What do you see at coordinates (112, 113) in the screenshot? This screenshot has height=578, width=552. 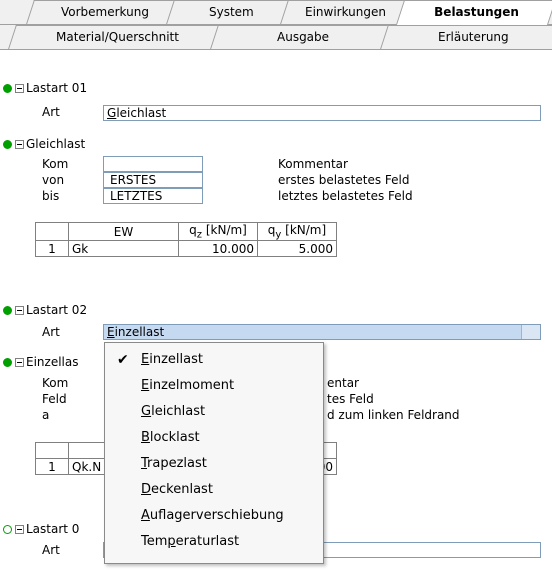 I see `art-first: G` at bounding box center [112, 113].